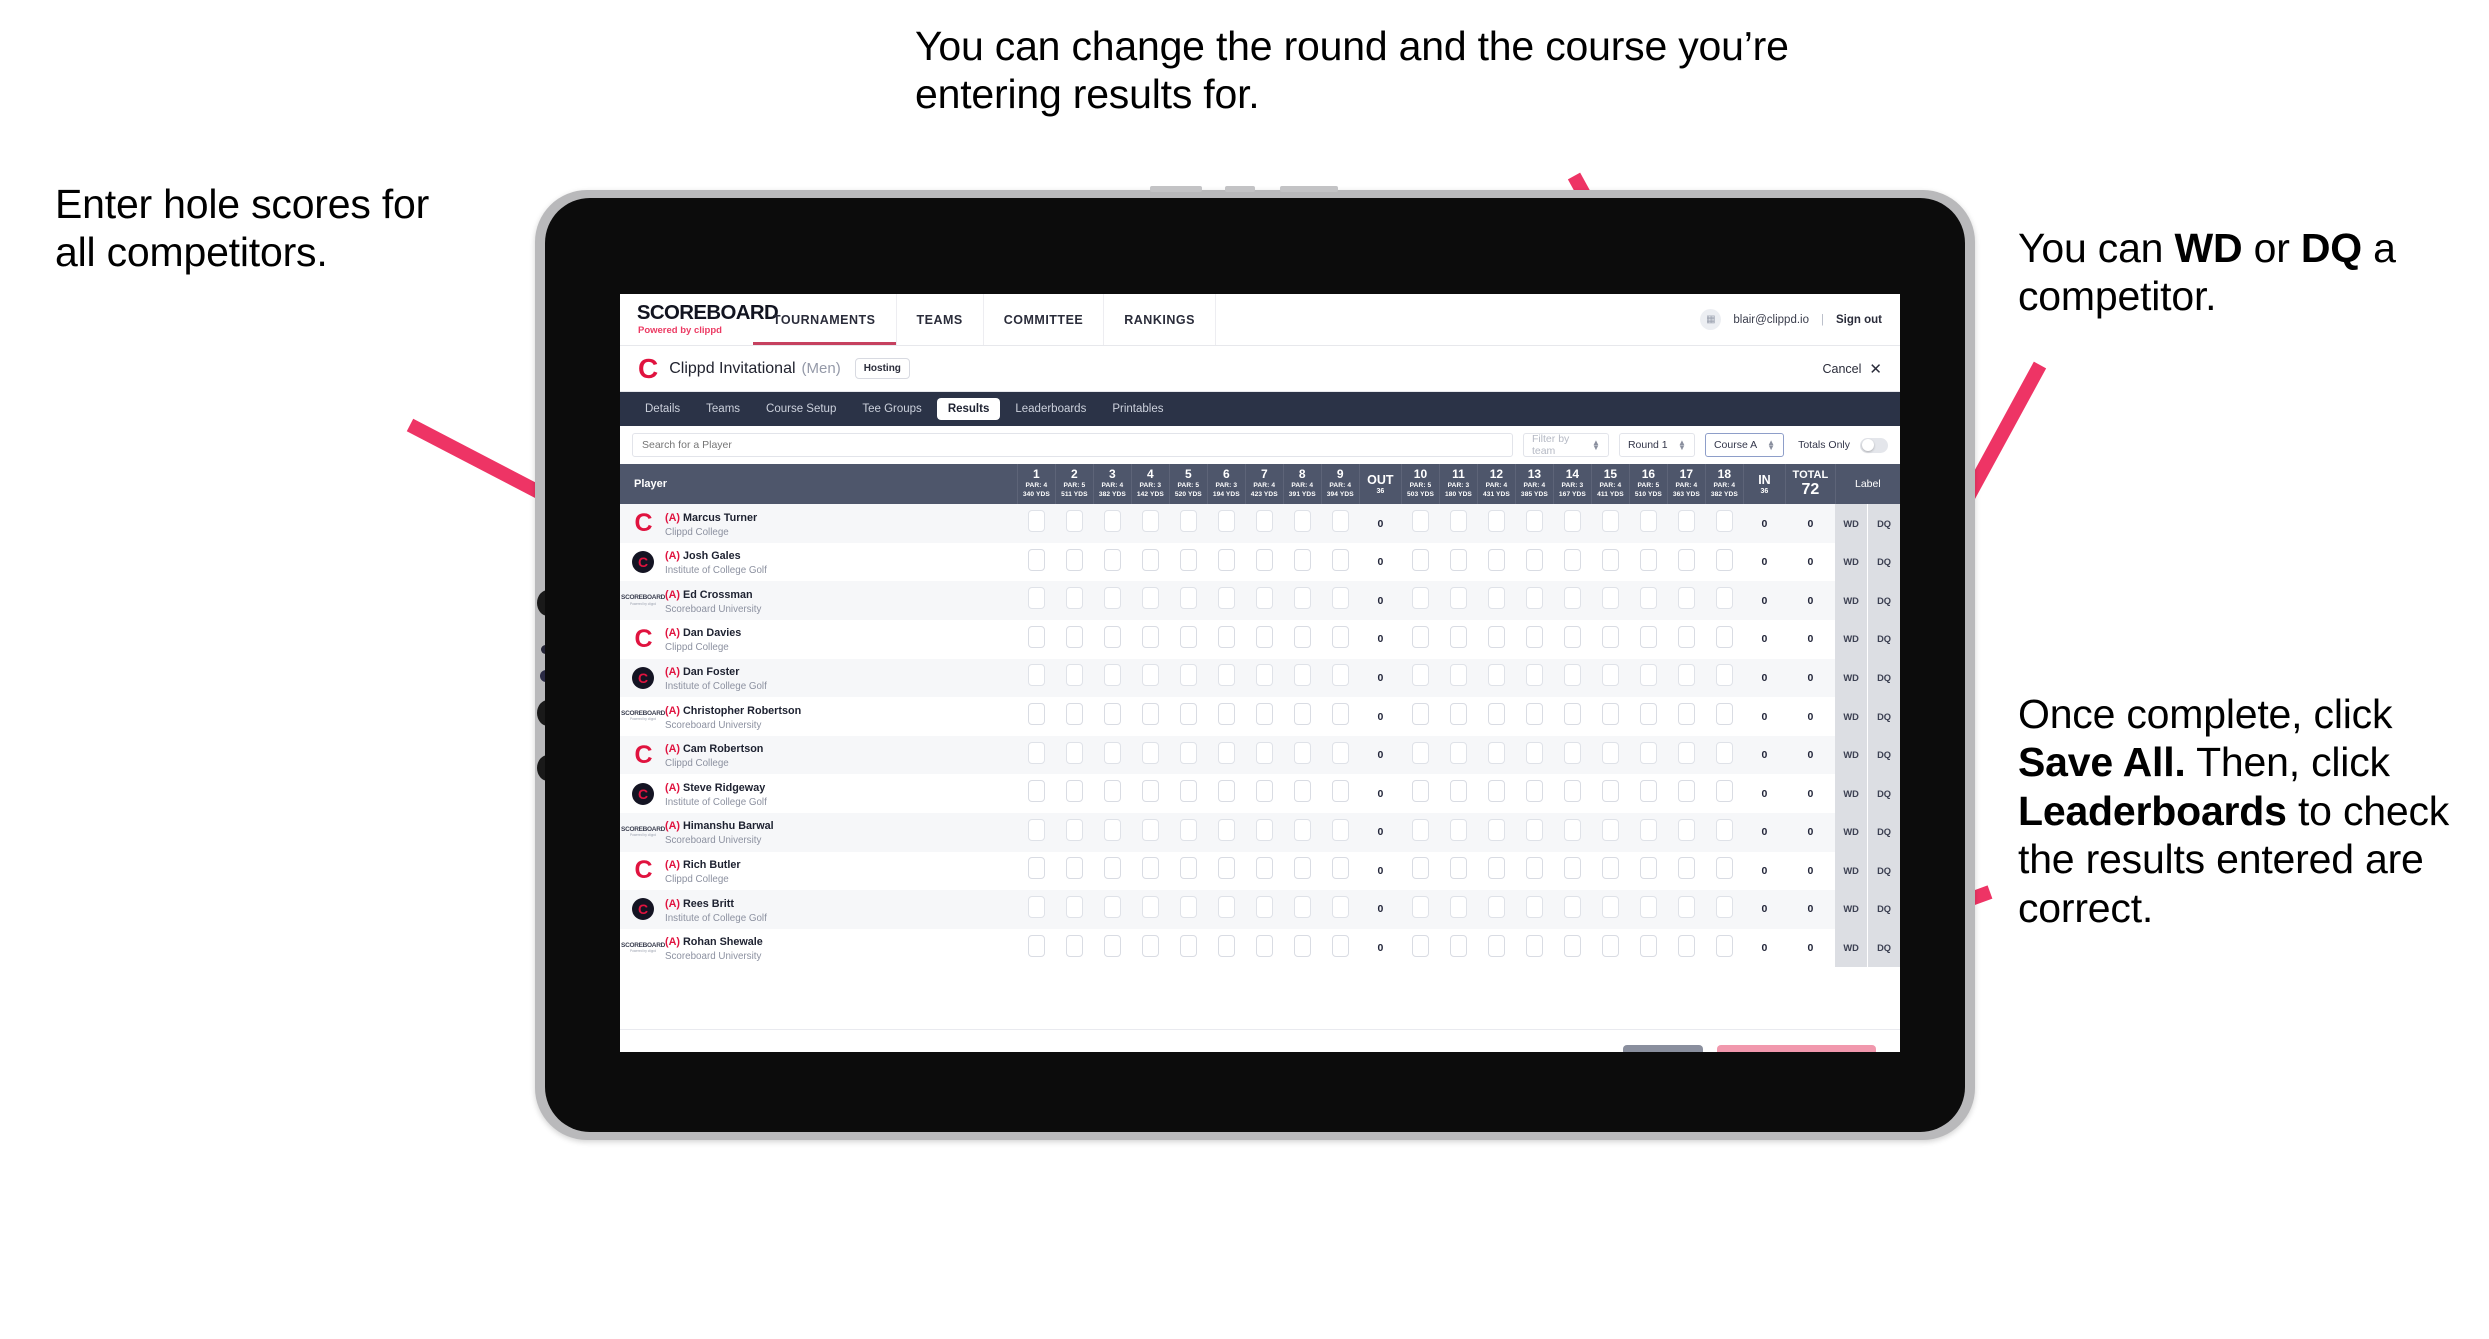 The height and width of the screenshot is (1339, 2489). I want to click on cancel-close-button: Cancel ✕, so click(1853, 369).